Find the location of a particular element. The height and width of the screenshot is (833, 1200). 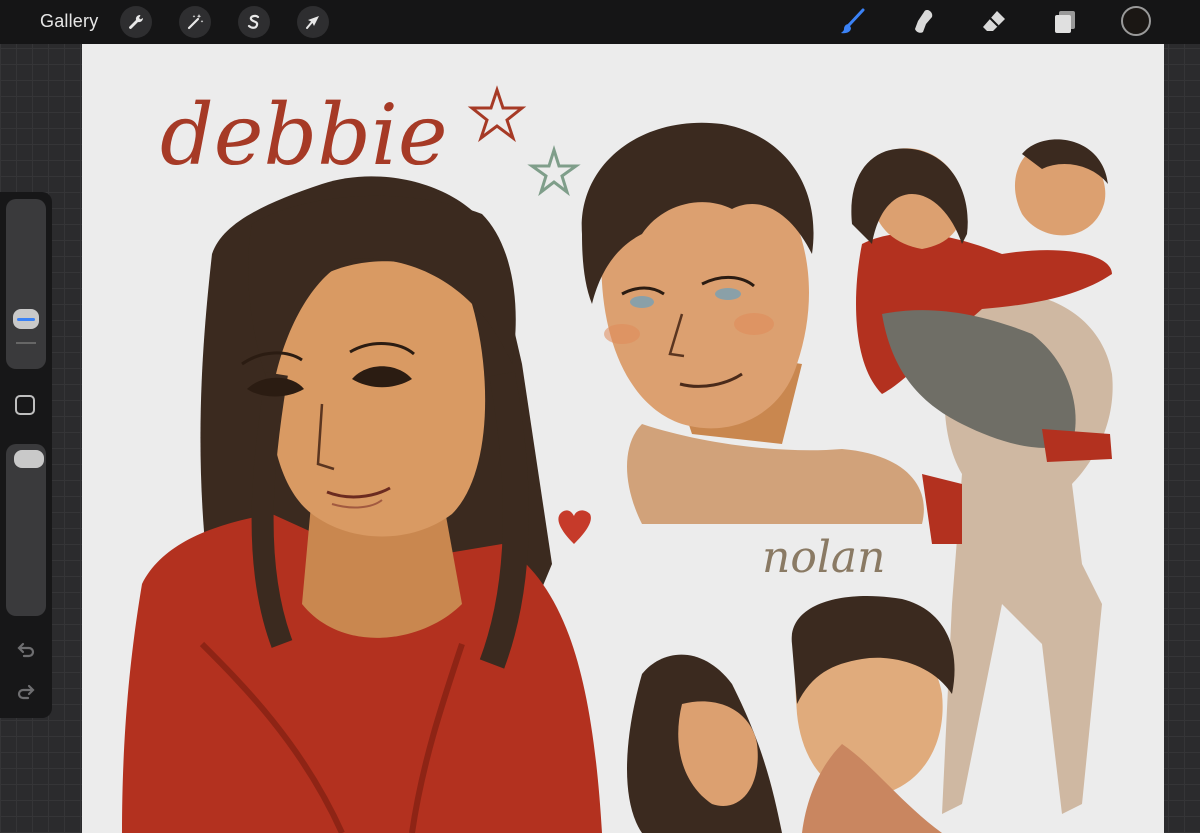

brush-size-knob is located at coordinates (26, 319).